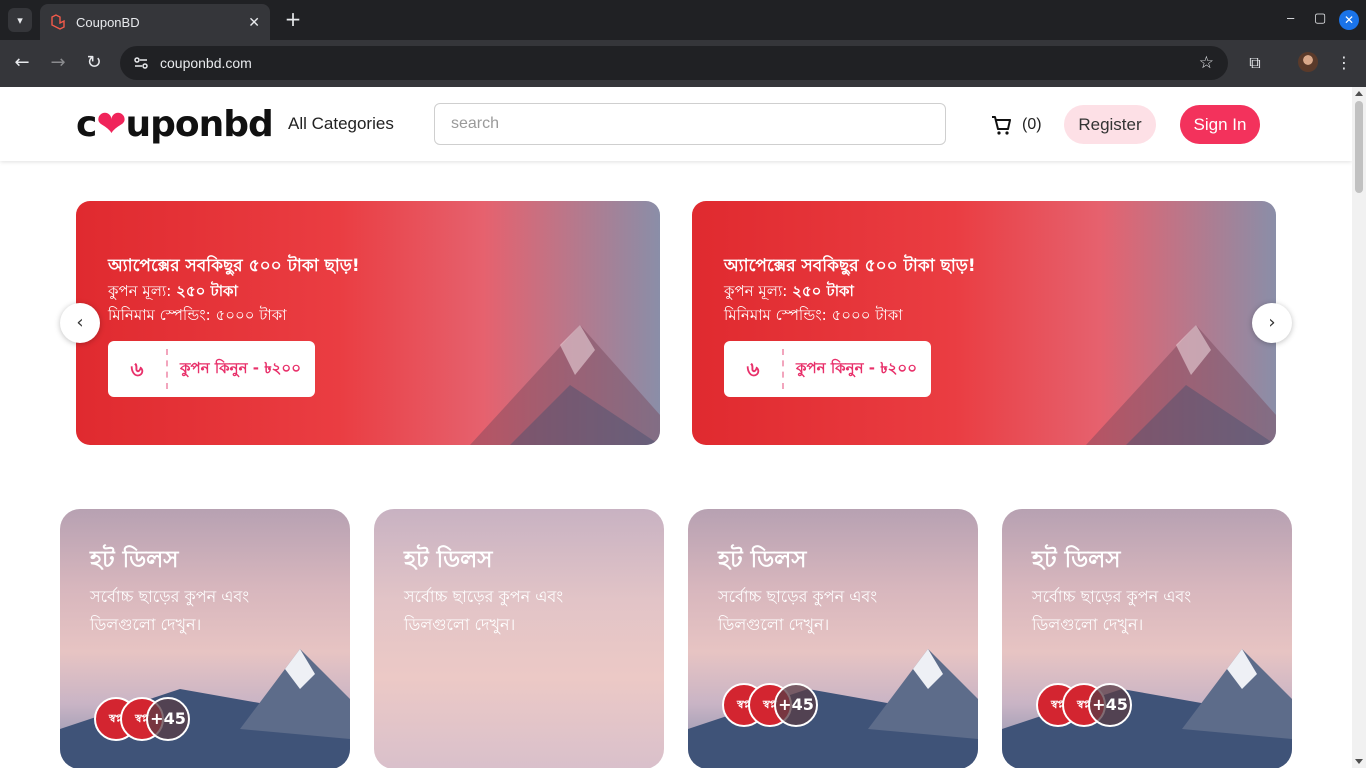 The height and width of the screenshot is (768, 1366). What do you see at coordinates (1001, 125) in the screenshot?
I see `cart-icon` at bounding box center [1001, 125].